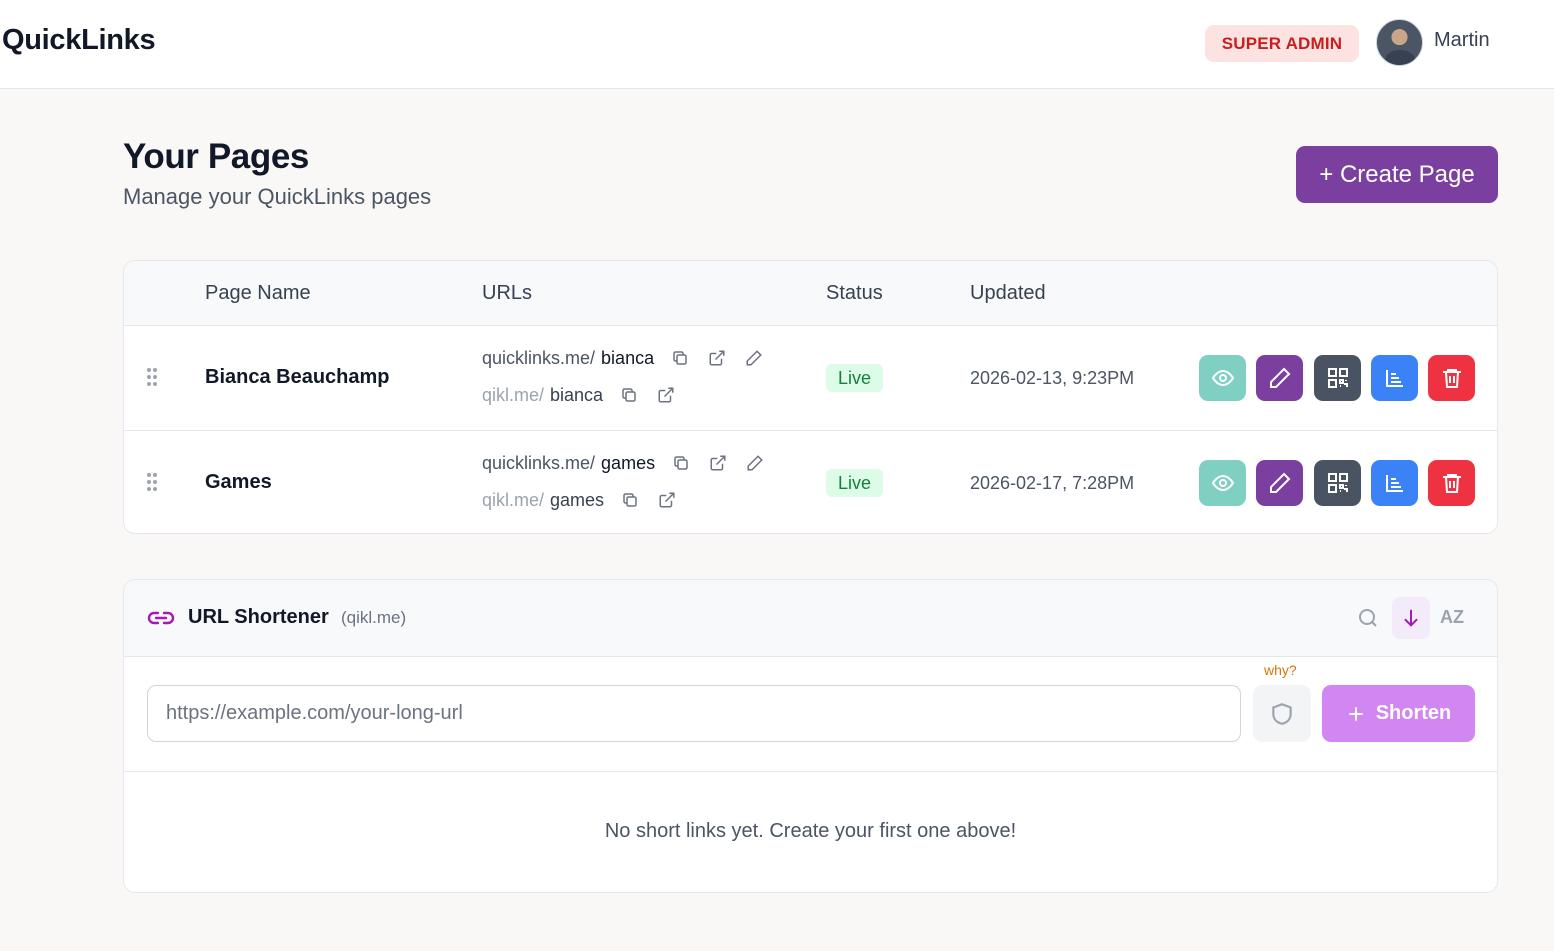 This screenshot has width=1554, height=951. I want to click on page-name: Games, so click(238, 482).